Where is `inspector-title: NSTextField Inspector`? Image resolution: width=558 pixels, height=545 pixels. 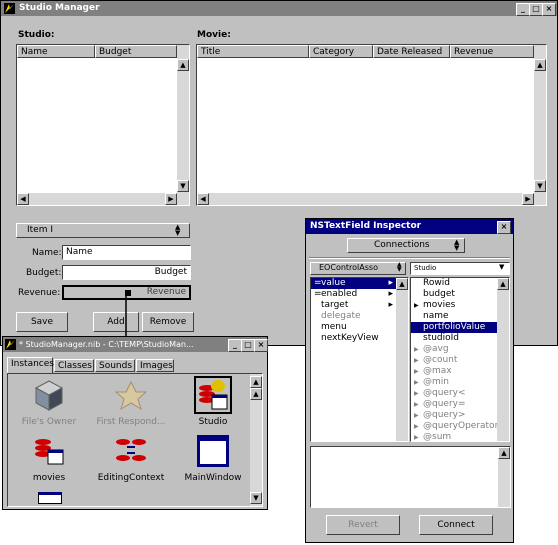 inspector-title: NSTextField Inspector is located at coordinates (366, 226).